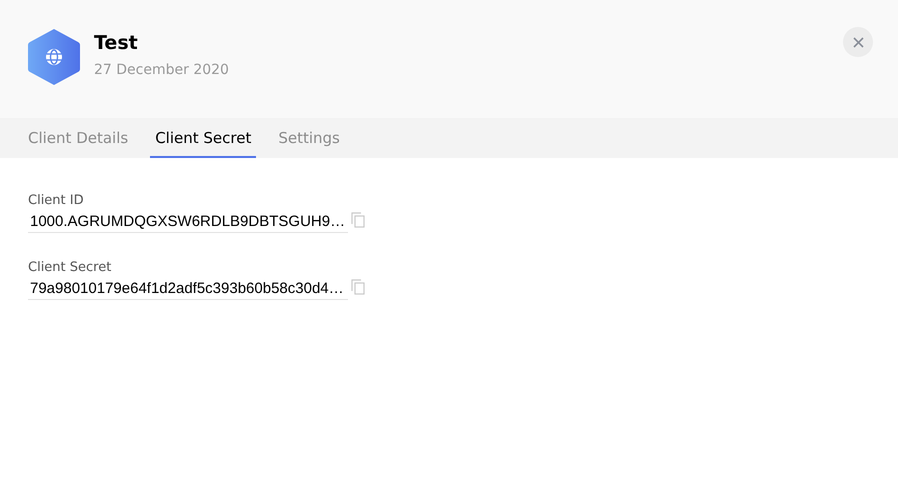 This screenshot has width=898, height=492. Describe the element at coordinates (56, 201) in the screenshot. I see `field-label: Client ID` at that location.